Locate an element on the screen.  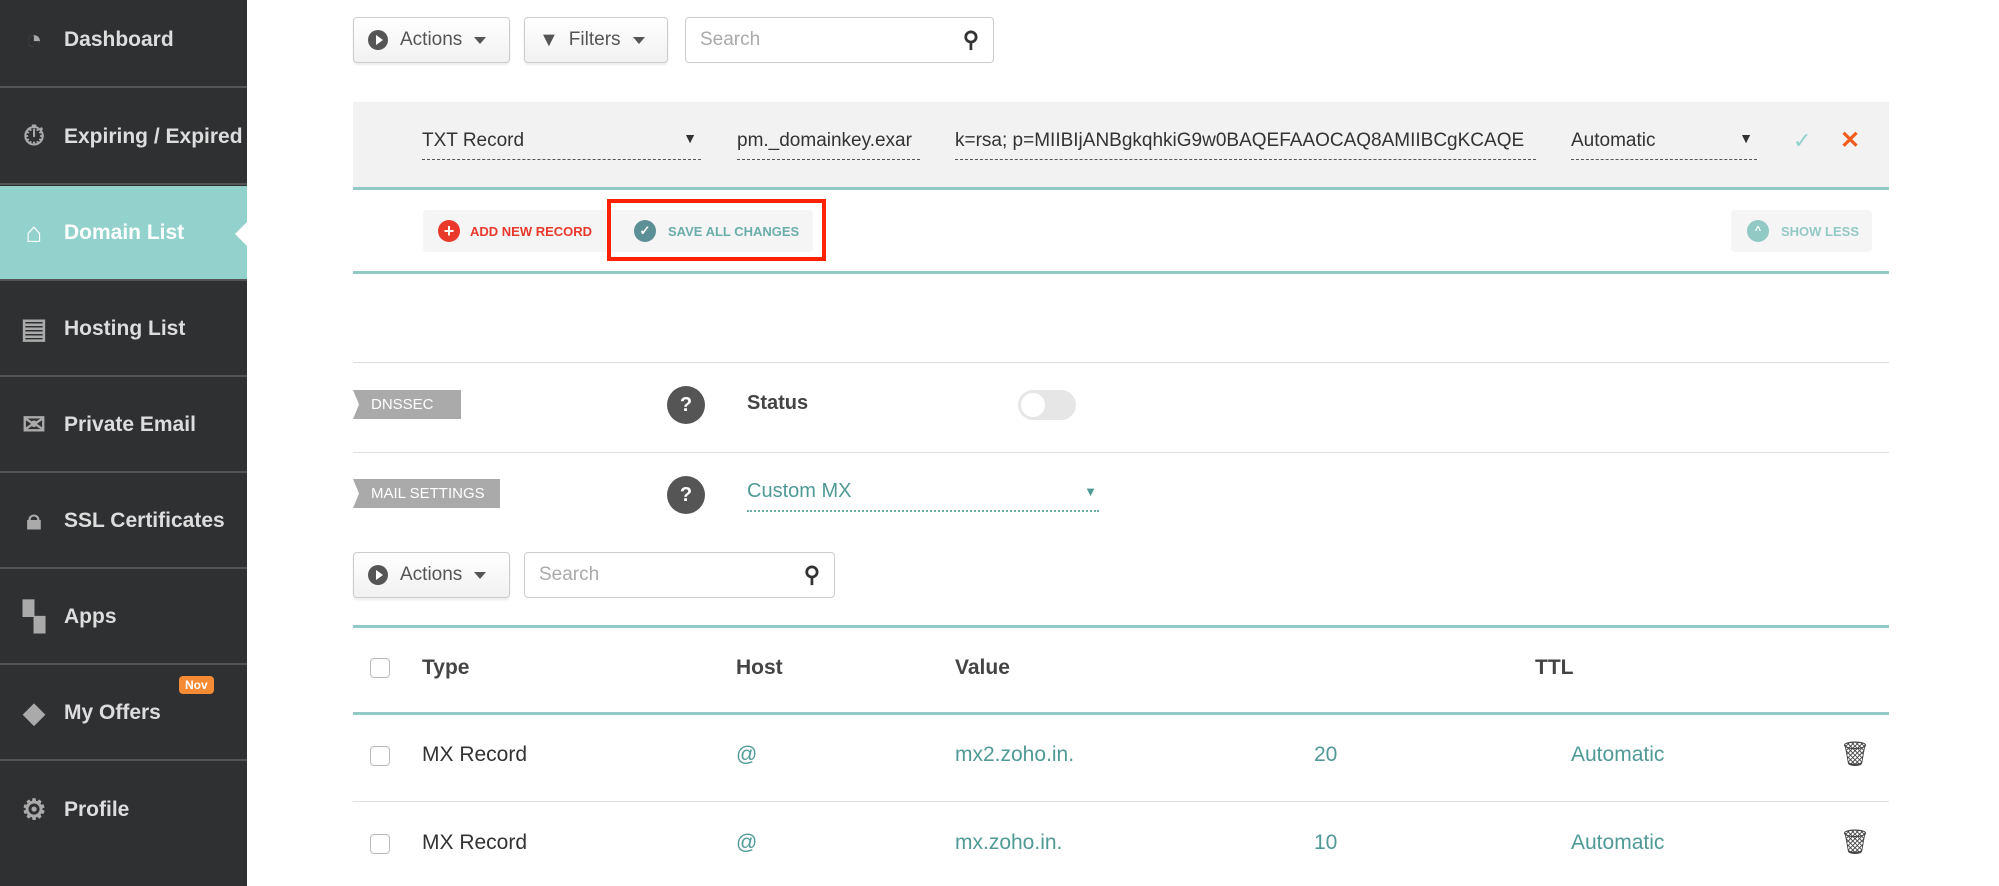
dnssec-tag: DNSSEC is located at coordinates (407, 404).